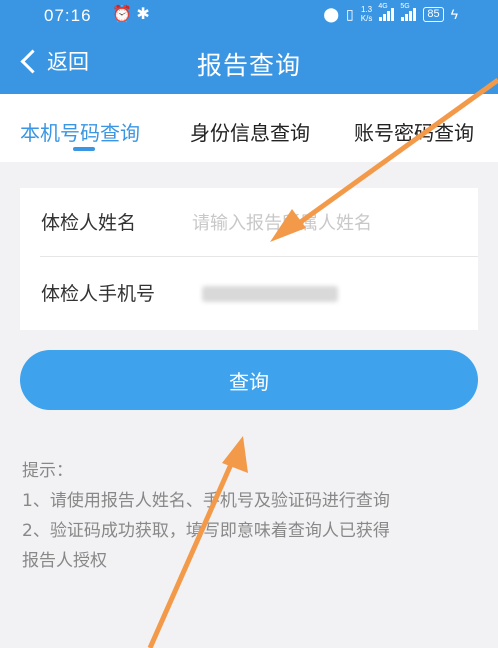 Image resolution: width=498 pixels, height=648 pixels. What do you see at coordinates (414, 131) in the screenshot?
I see `tab-account-query: 账号密码查询` at bounding box center [414, 131].